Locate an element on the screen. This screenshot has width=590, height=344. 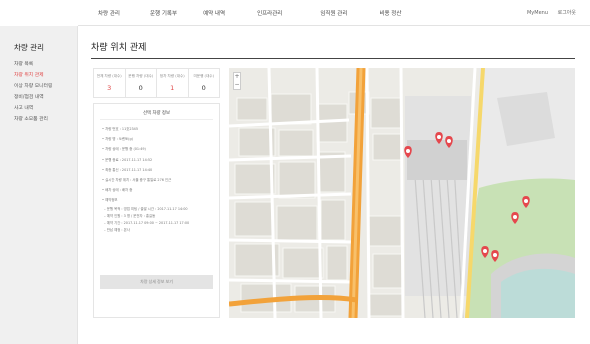
sidebar-item-consumables: 차량 소모품 관리 is located at coordinates (33, 119).